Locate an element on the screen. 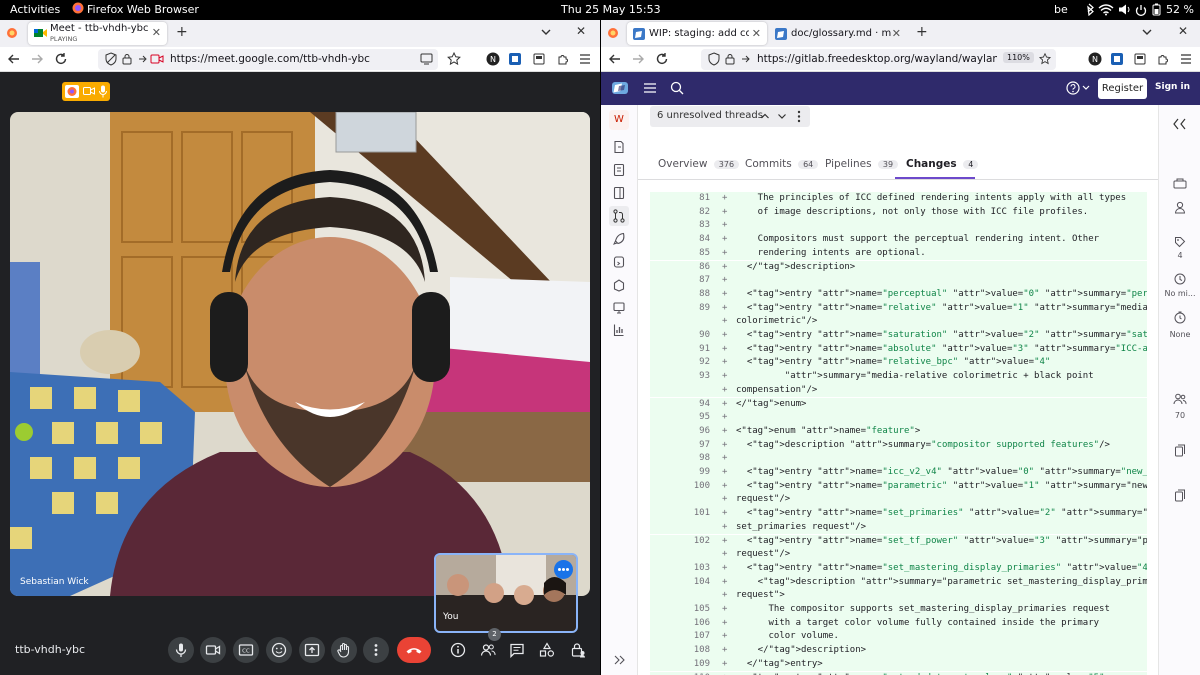 This screenshot has height=675, width=1200. activities-button: Activities is located at coordinates (35, 9).